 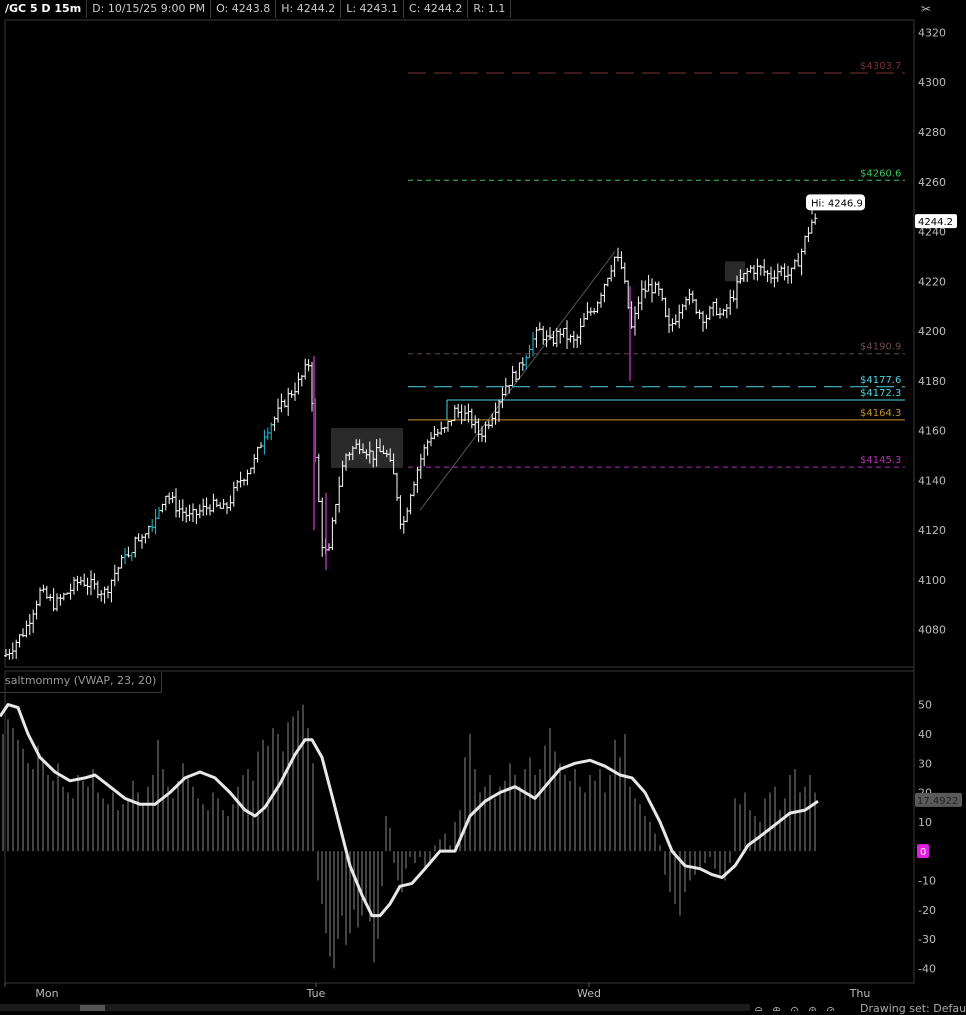 What do you see at coordinates (935, 222) in the screenshot?
I see `last-price-tag: 4244.2` at bounding box center [935, 222].